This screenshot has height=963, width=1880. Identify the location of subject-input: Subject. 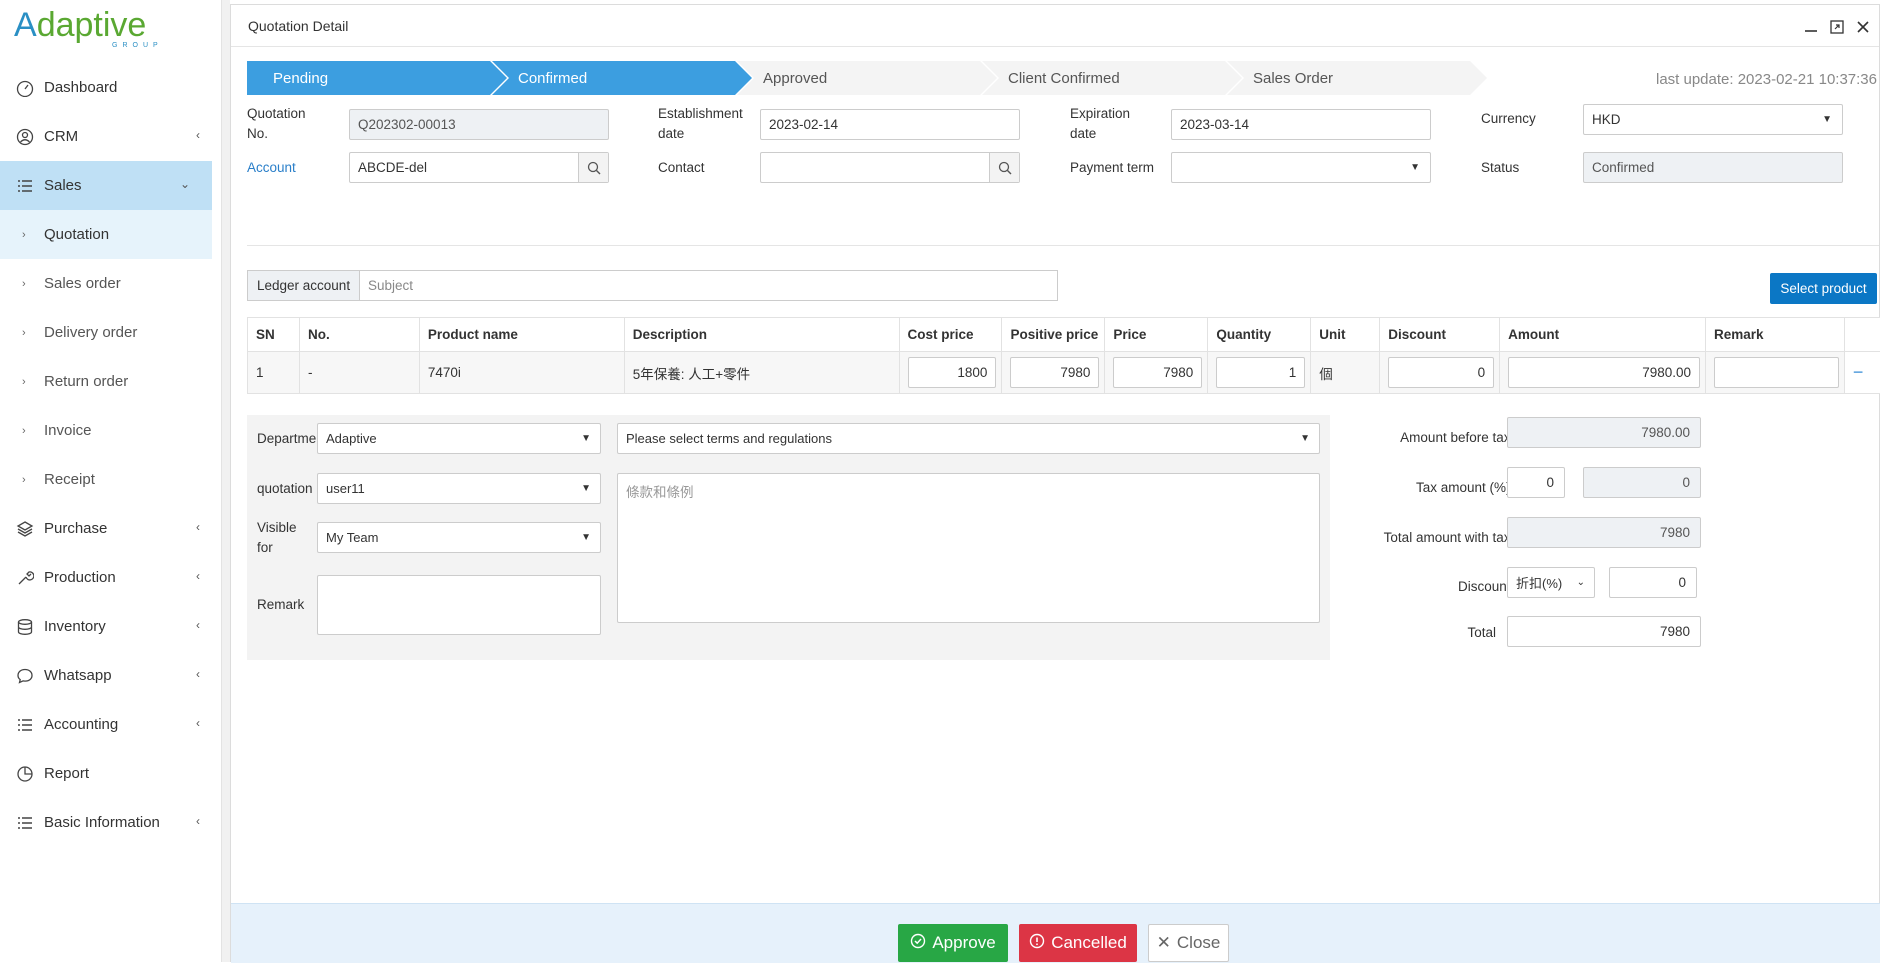
(708, 285).